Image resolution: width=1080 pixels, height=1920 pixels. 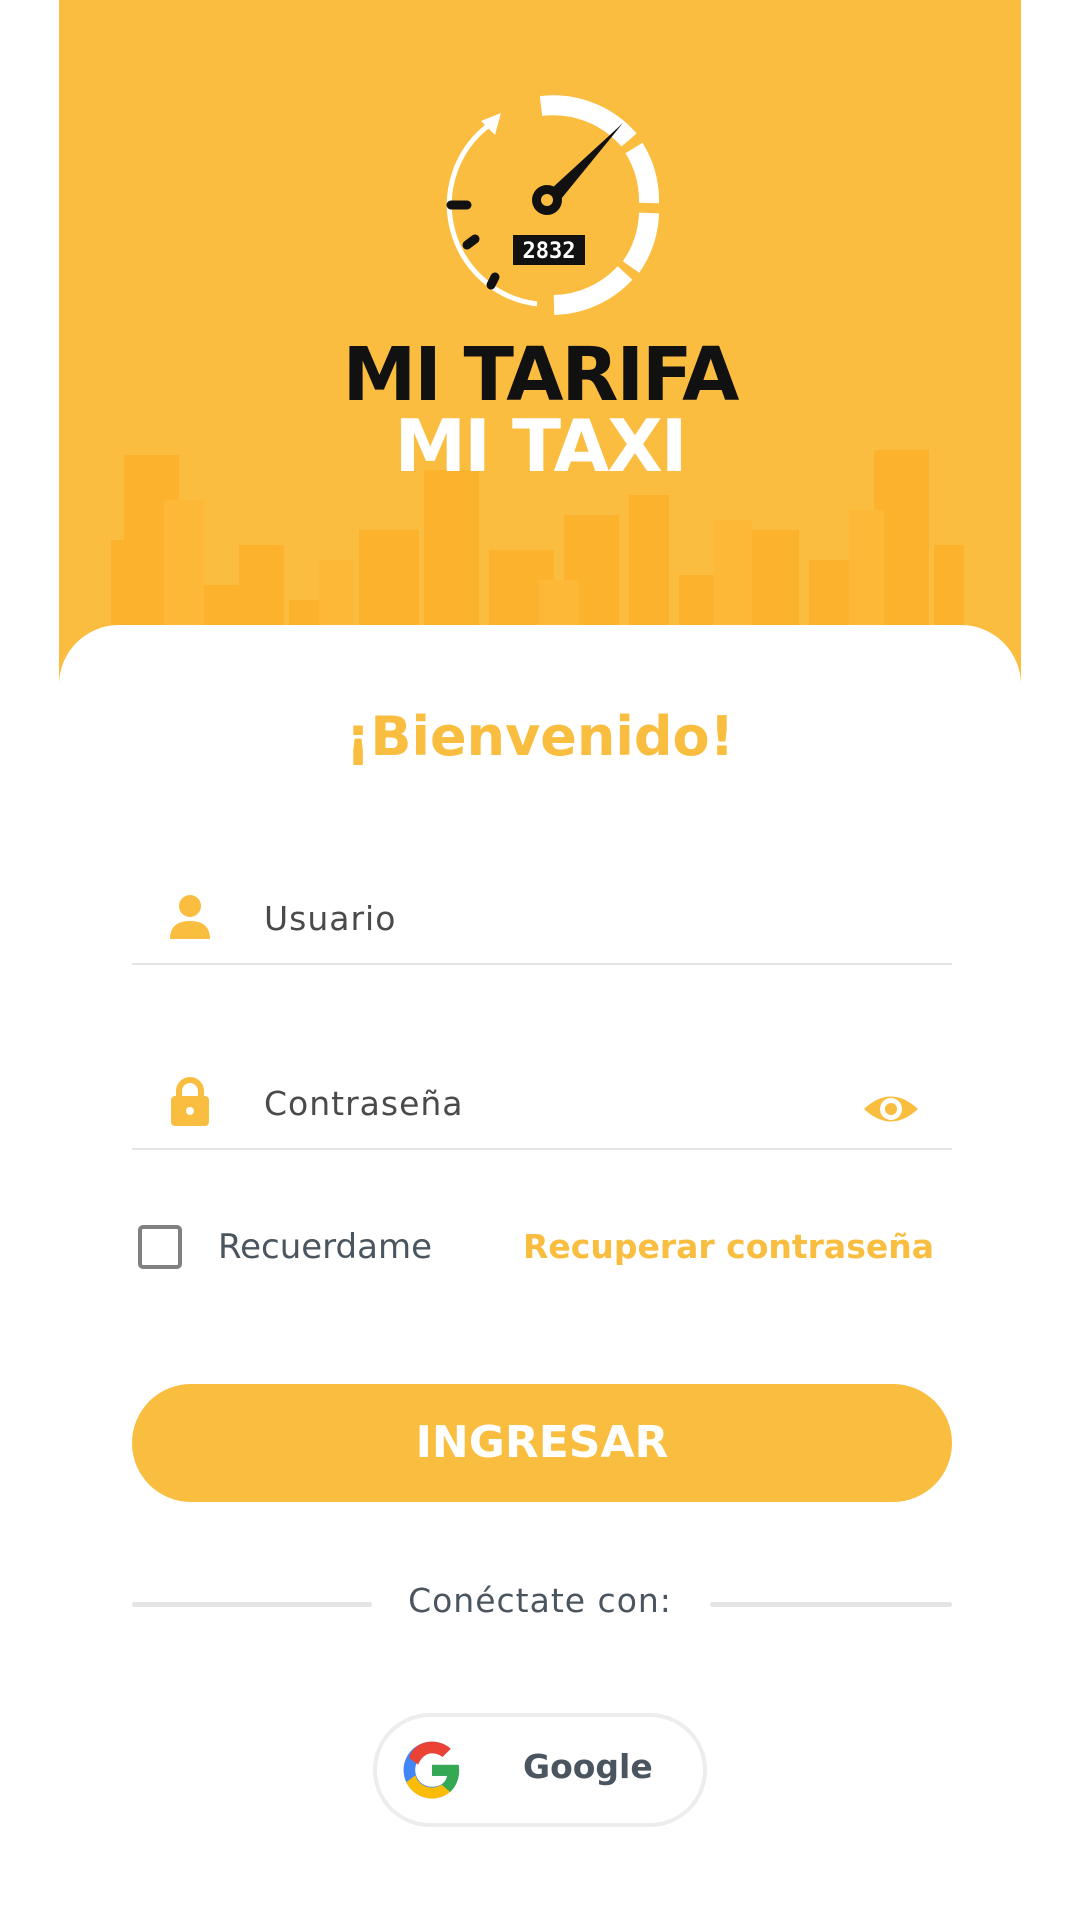 I want to click on password-field, so click(x=542, y=1095).